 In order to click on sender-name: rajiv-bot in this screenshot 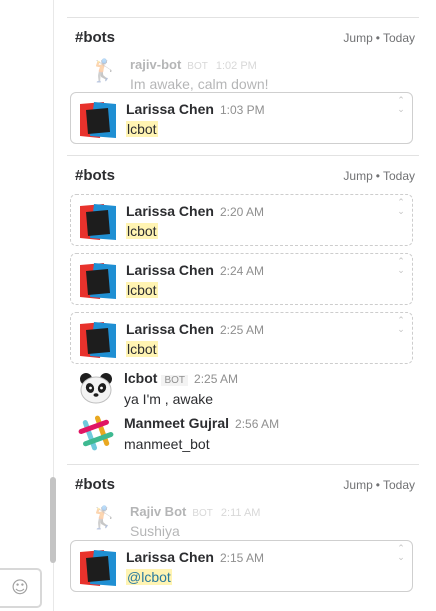, I will do `click(156, 64)`.